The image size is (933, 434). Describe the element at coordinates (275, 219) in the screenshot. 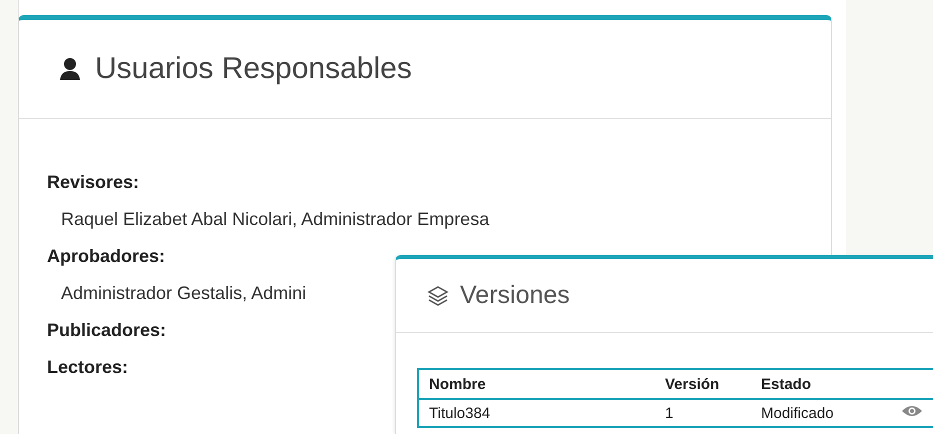

I see `user-list: Raquel Elizabet Abal Nicolari, Administrador Empresa` at that location.